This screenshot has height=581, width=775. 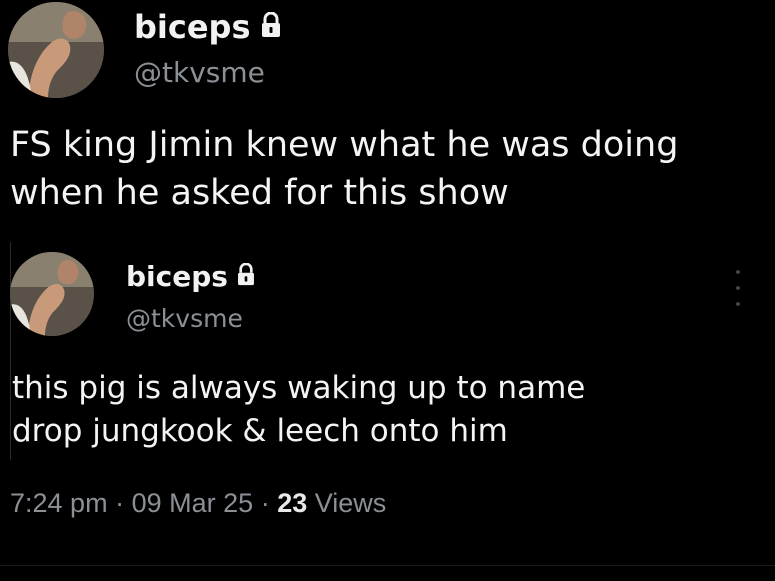 What do you see at coordinates (350, 503) in the screenshot?
I see `views-label: Views` at bounding box center [350, 503].